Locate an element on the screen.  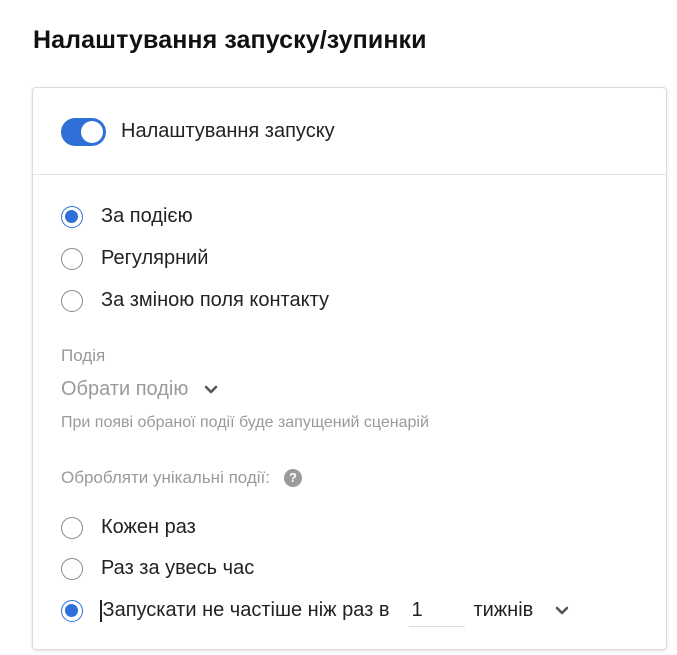
radio-label-limit: Запускати не частіше ніж раз в is located at coordinates (246, 610).